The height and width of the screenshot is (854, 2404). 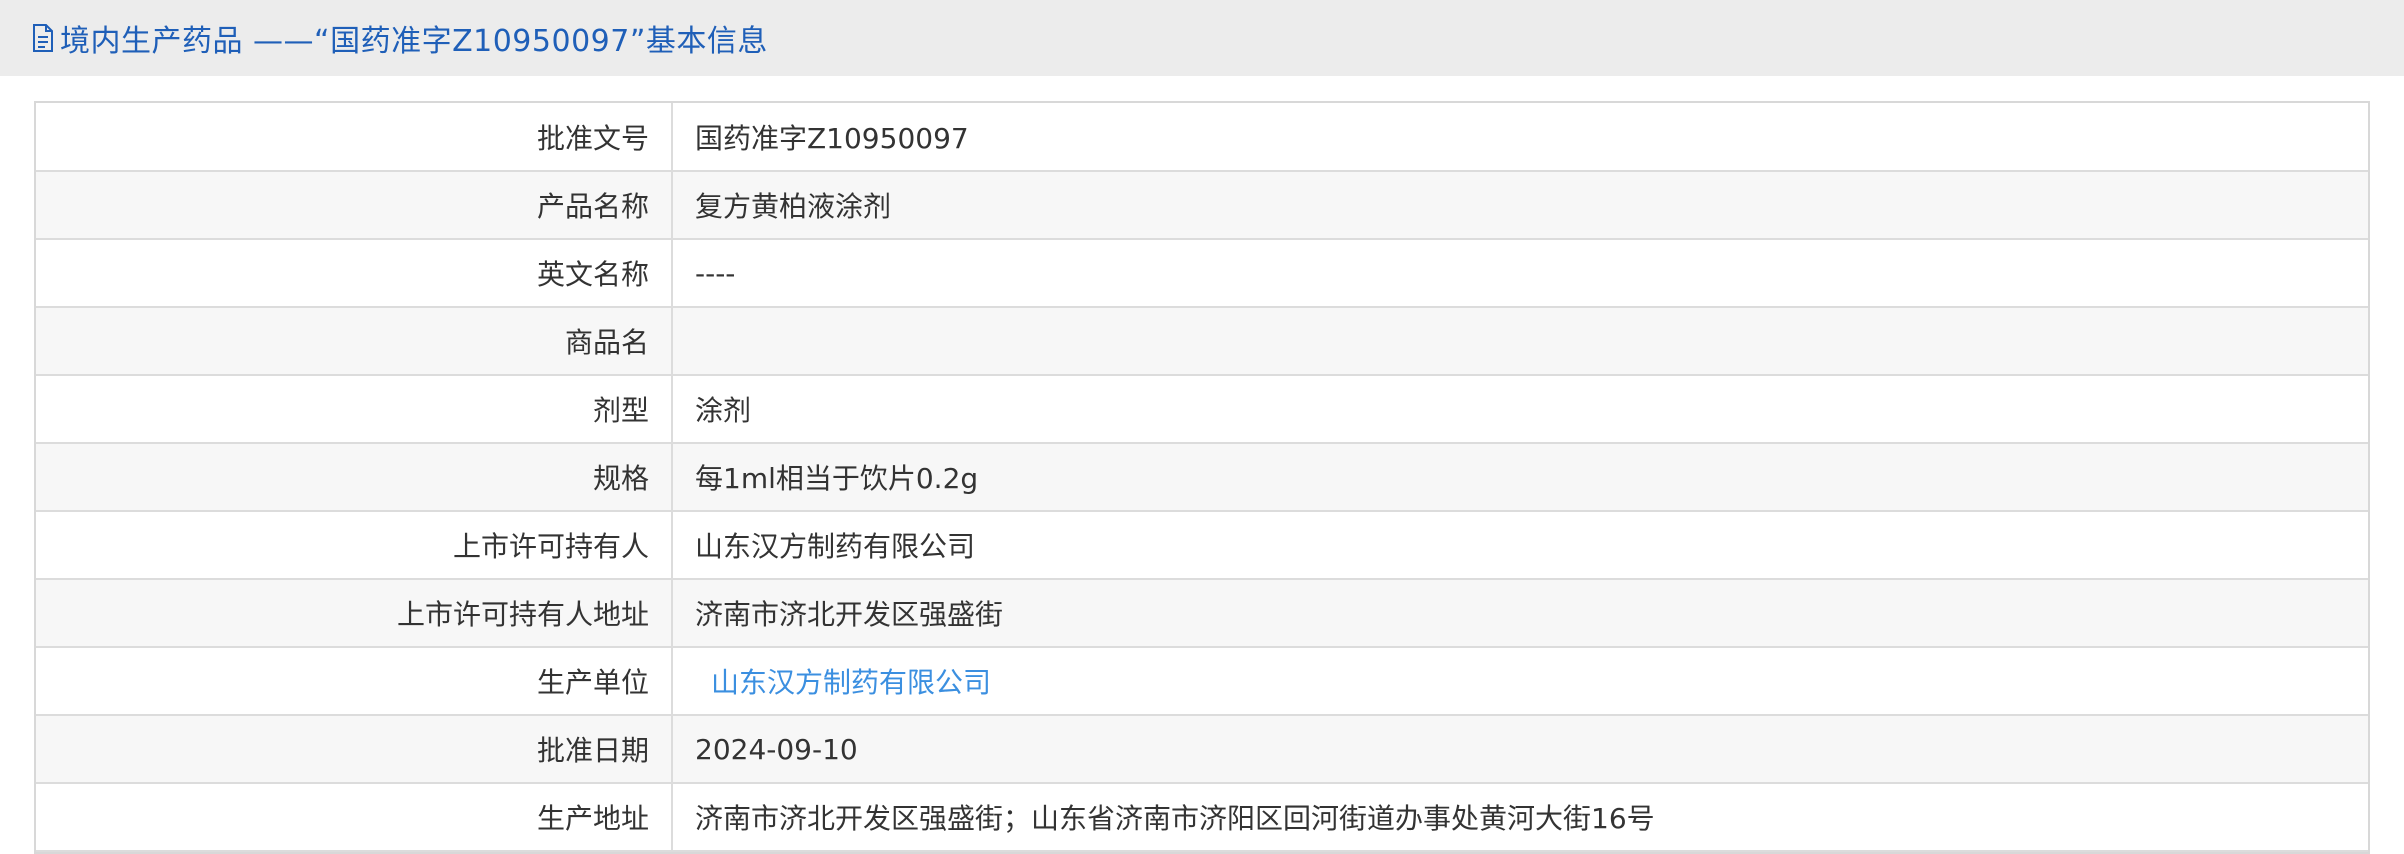 What do you see at coordinates (1520, 341) in the screenshot?
I see `row-value` at bounding box center [1520, 341].